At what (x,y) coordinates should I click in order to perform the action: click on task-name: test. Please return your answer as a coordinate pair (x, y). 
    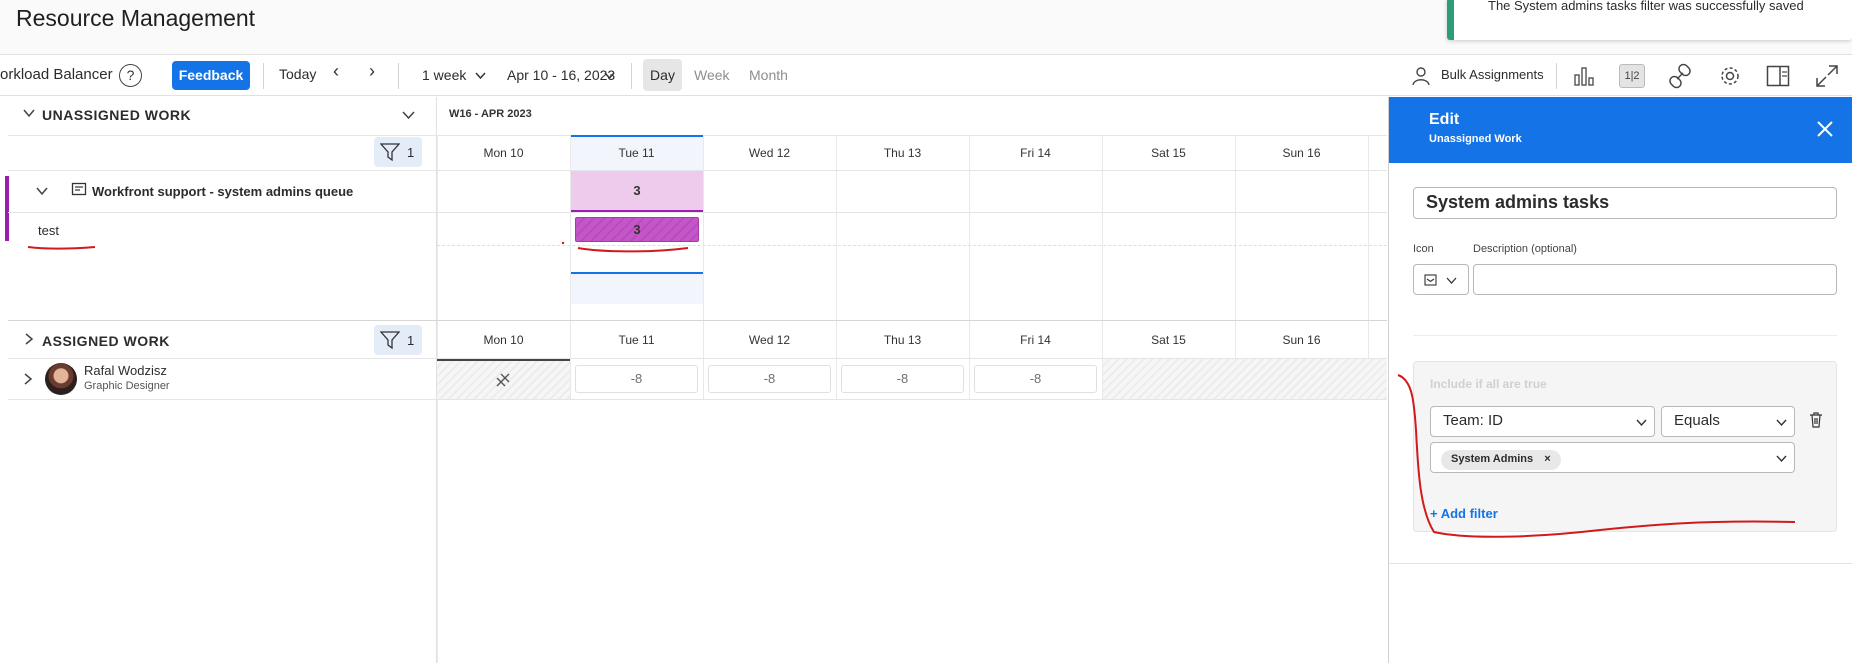
    Looking at the image, I should click on (48, 230).